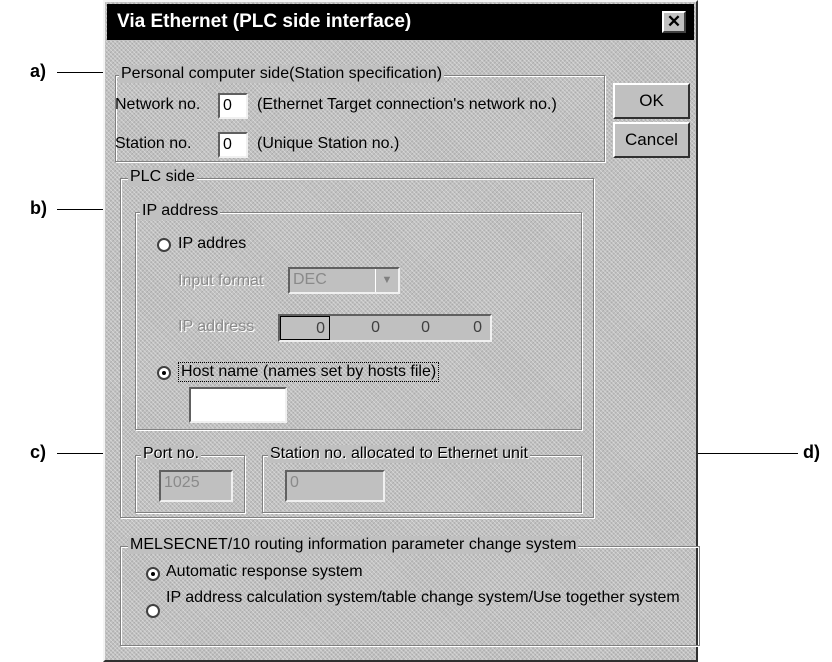 Image resolution: width=832 pixels, height=662 pixels. Describe the element at coordinates (164, 245) in the screenshot. I see `ip-address-radio` at that location.